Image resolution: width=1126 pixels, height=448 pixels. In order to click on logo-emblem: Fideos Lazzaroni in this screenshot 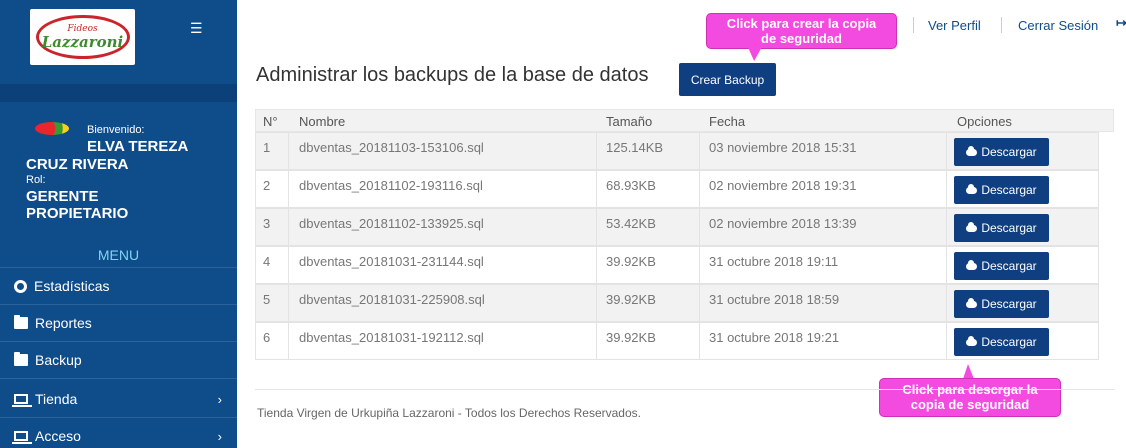, I will do `click(82, 37)`.